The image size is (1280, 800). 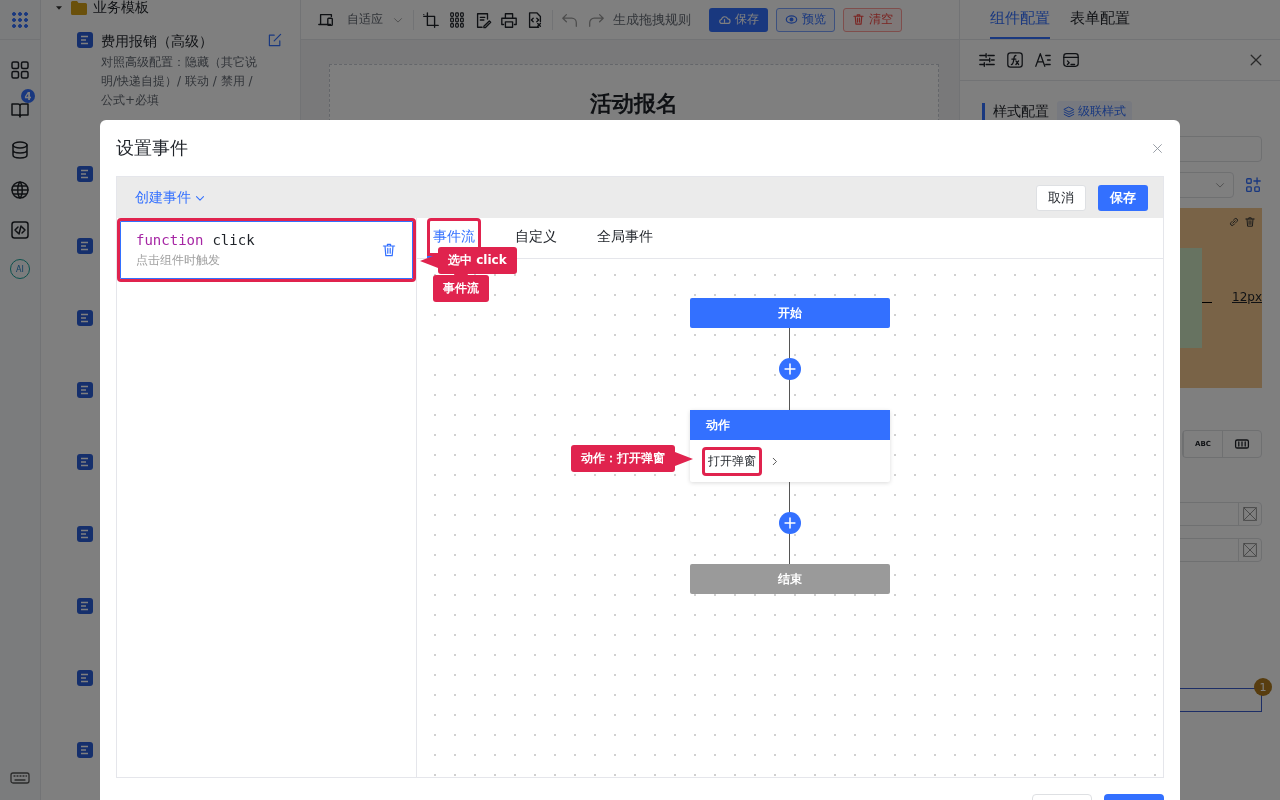 I want to click on text-format-icon, so click(x=1043, y=60).